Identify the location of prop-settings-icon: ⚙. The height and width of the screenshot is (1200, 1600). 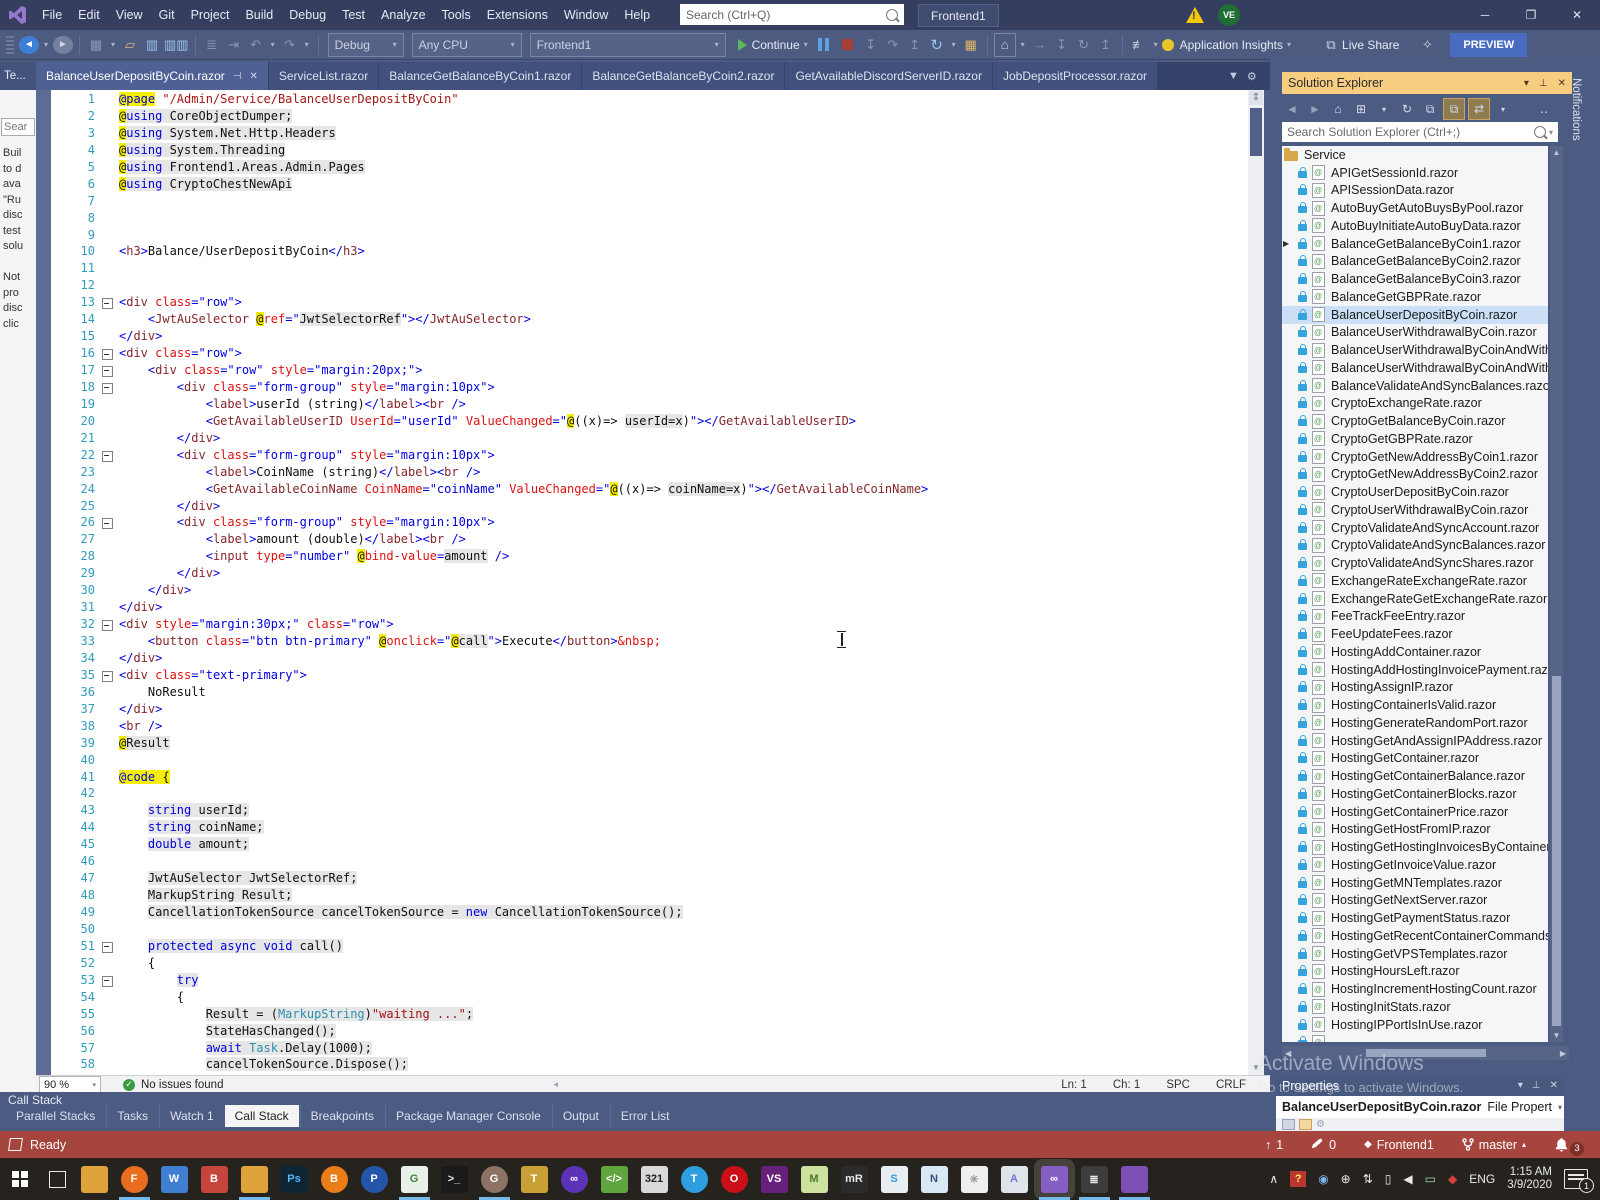
(1320, 1124).